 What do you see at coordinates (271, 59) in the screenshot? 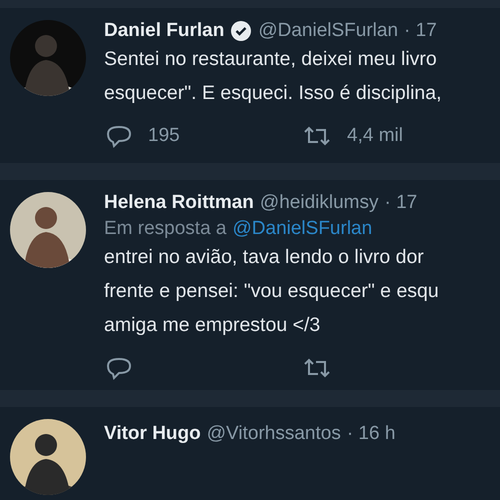
I see `tweet-text: Sentei no restaurante, deixei meu livro` at bounding box center [271, 59].